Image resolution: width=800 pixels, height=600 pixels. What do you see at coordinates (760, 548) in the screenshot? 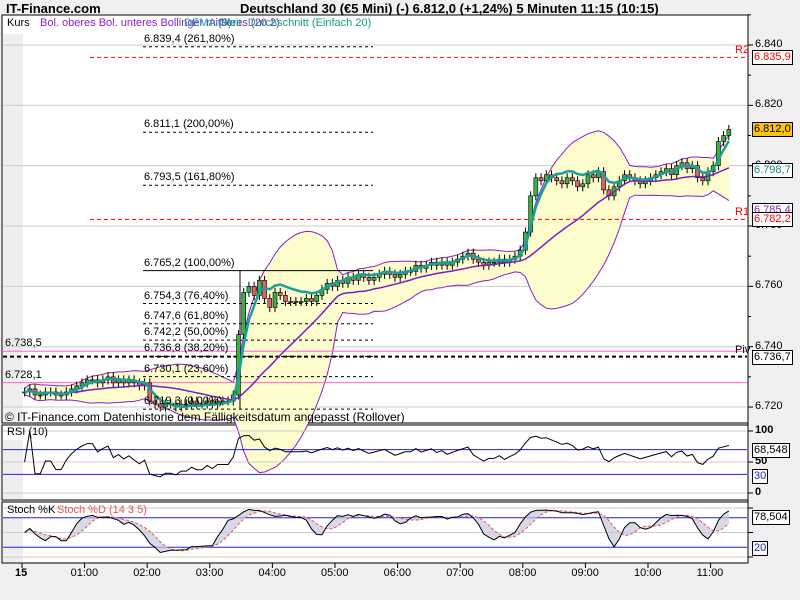
I see `stoch-level-box: 20` at bounding box center [760, 548].